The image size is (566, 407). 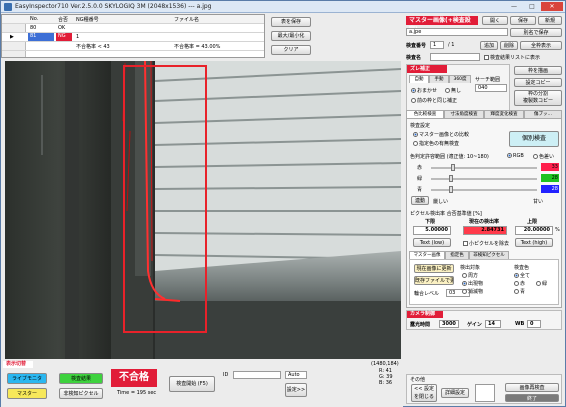 What do you see at coordinates (514, 6) in the screenshot?
I see `minimize-button: —` at bounding box center [514, 6].